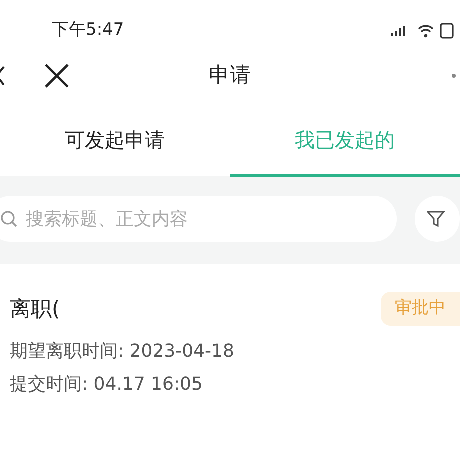 The width and height of the screenshot is (460, 460). I want to click on wifi-icon, so click(426, 31).